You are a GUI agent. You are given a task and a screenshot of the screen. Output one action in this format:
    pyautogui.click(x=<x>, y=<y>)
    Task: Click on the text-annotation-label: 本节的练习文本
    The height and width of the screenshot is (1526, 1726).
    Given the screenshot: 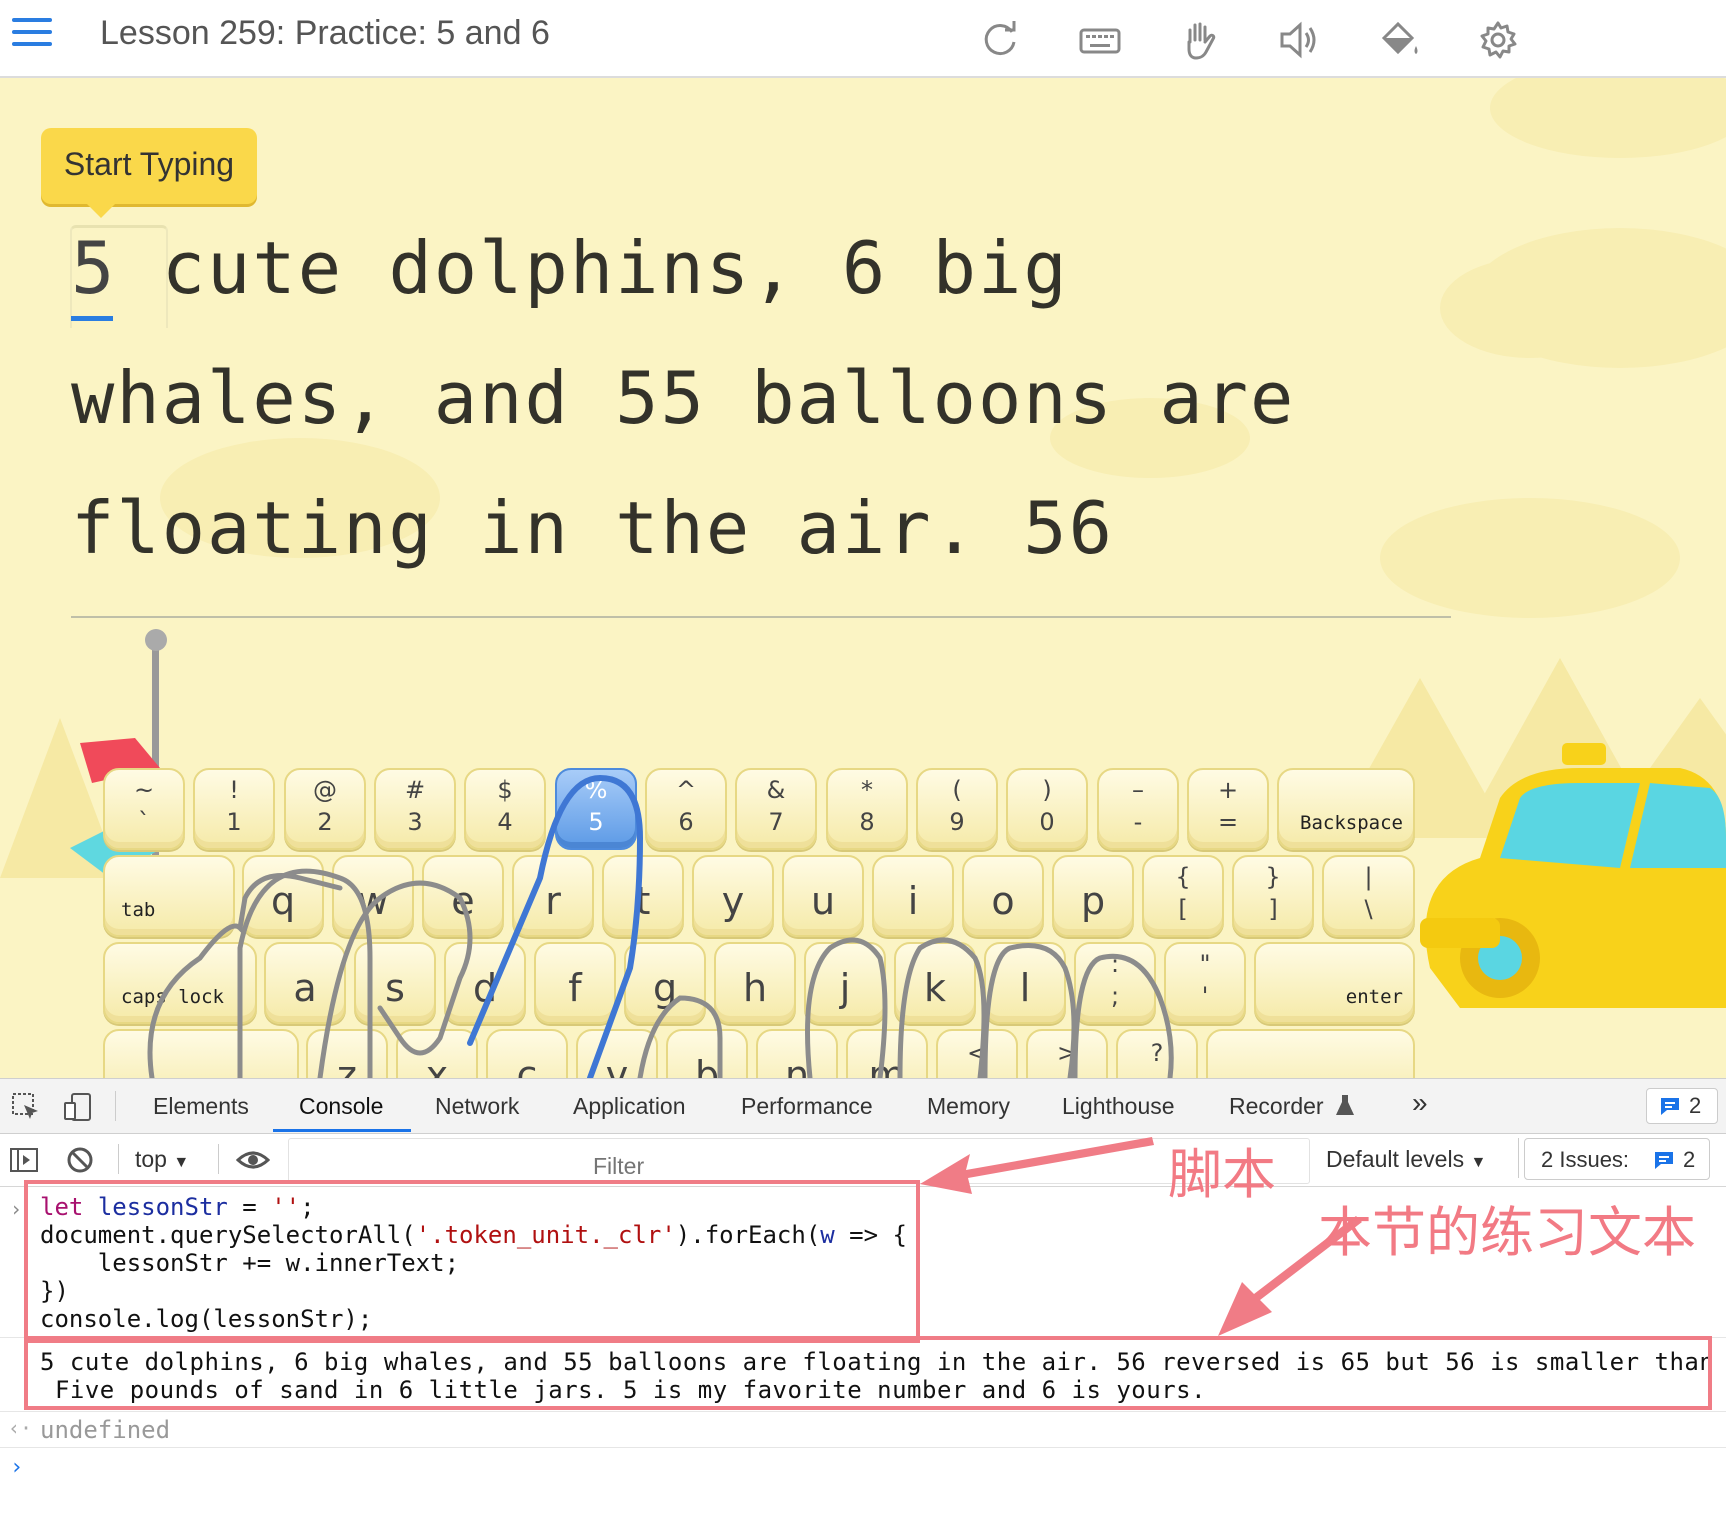 What is the action you would take?
    pyautogui.click(x=1507, y=1232)
    